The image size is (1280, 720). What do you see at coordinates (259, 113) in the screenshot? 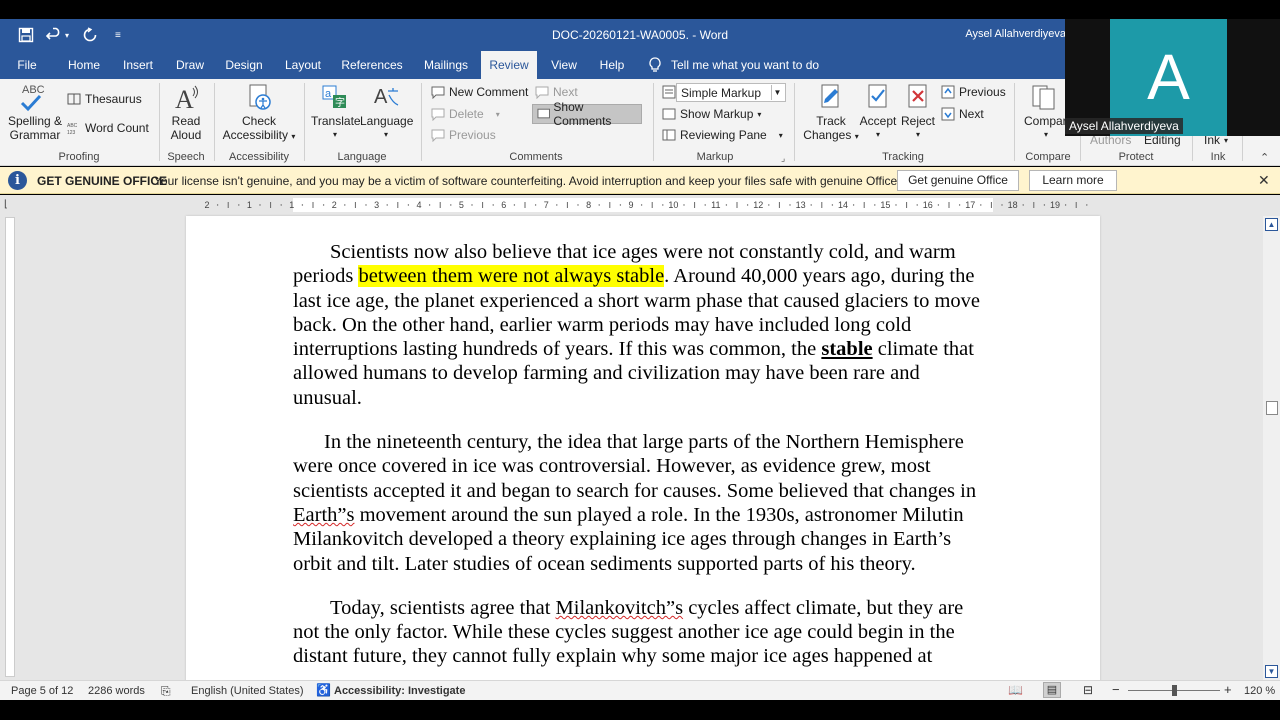
I see `check-accessibility-button: Check Accessibility ▾` at bounding box center [259, 113].